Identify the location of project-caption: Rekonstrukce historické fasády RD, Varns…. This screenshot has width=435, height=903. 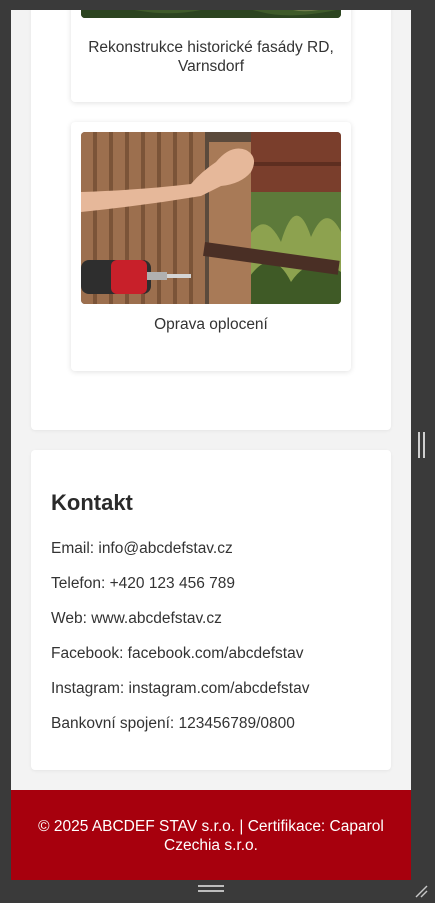
(211, 57).